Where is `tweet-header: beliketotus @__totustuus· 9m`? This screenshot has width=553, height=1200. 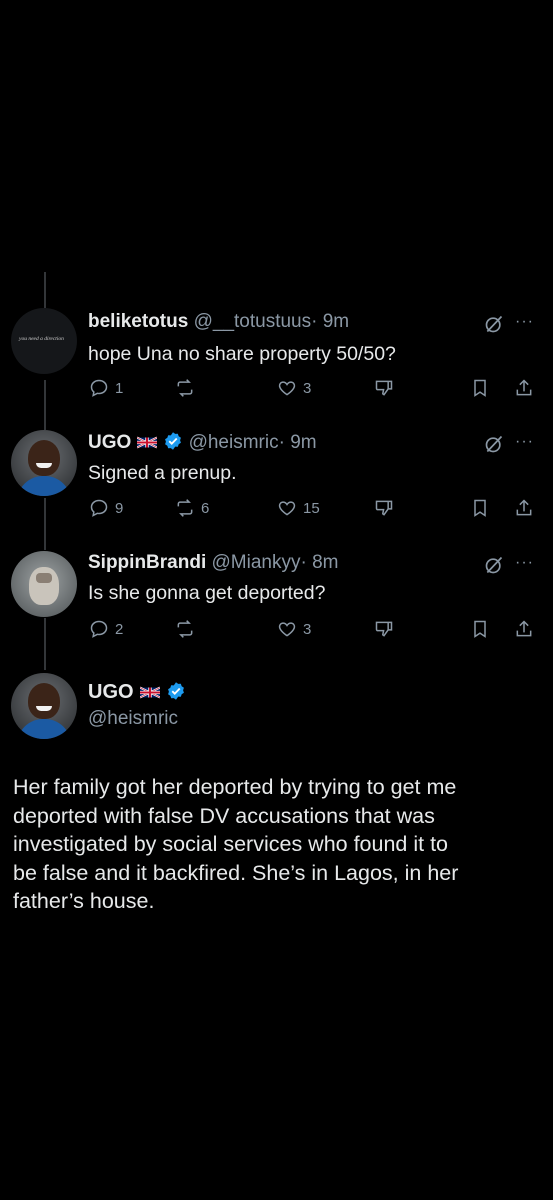
tweet-header: beliketotus @__totustuus· 9m is located at coordinates (218, 322).